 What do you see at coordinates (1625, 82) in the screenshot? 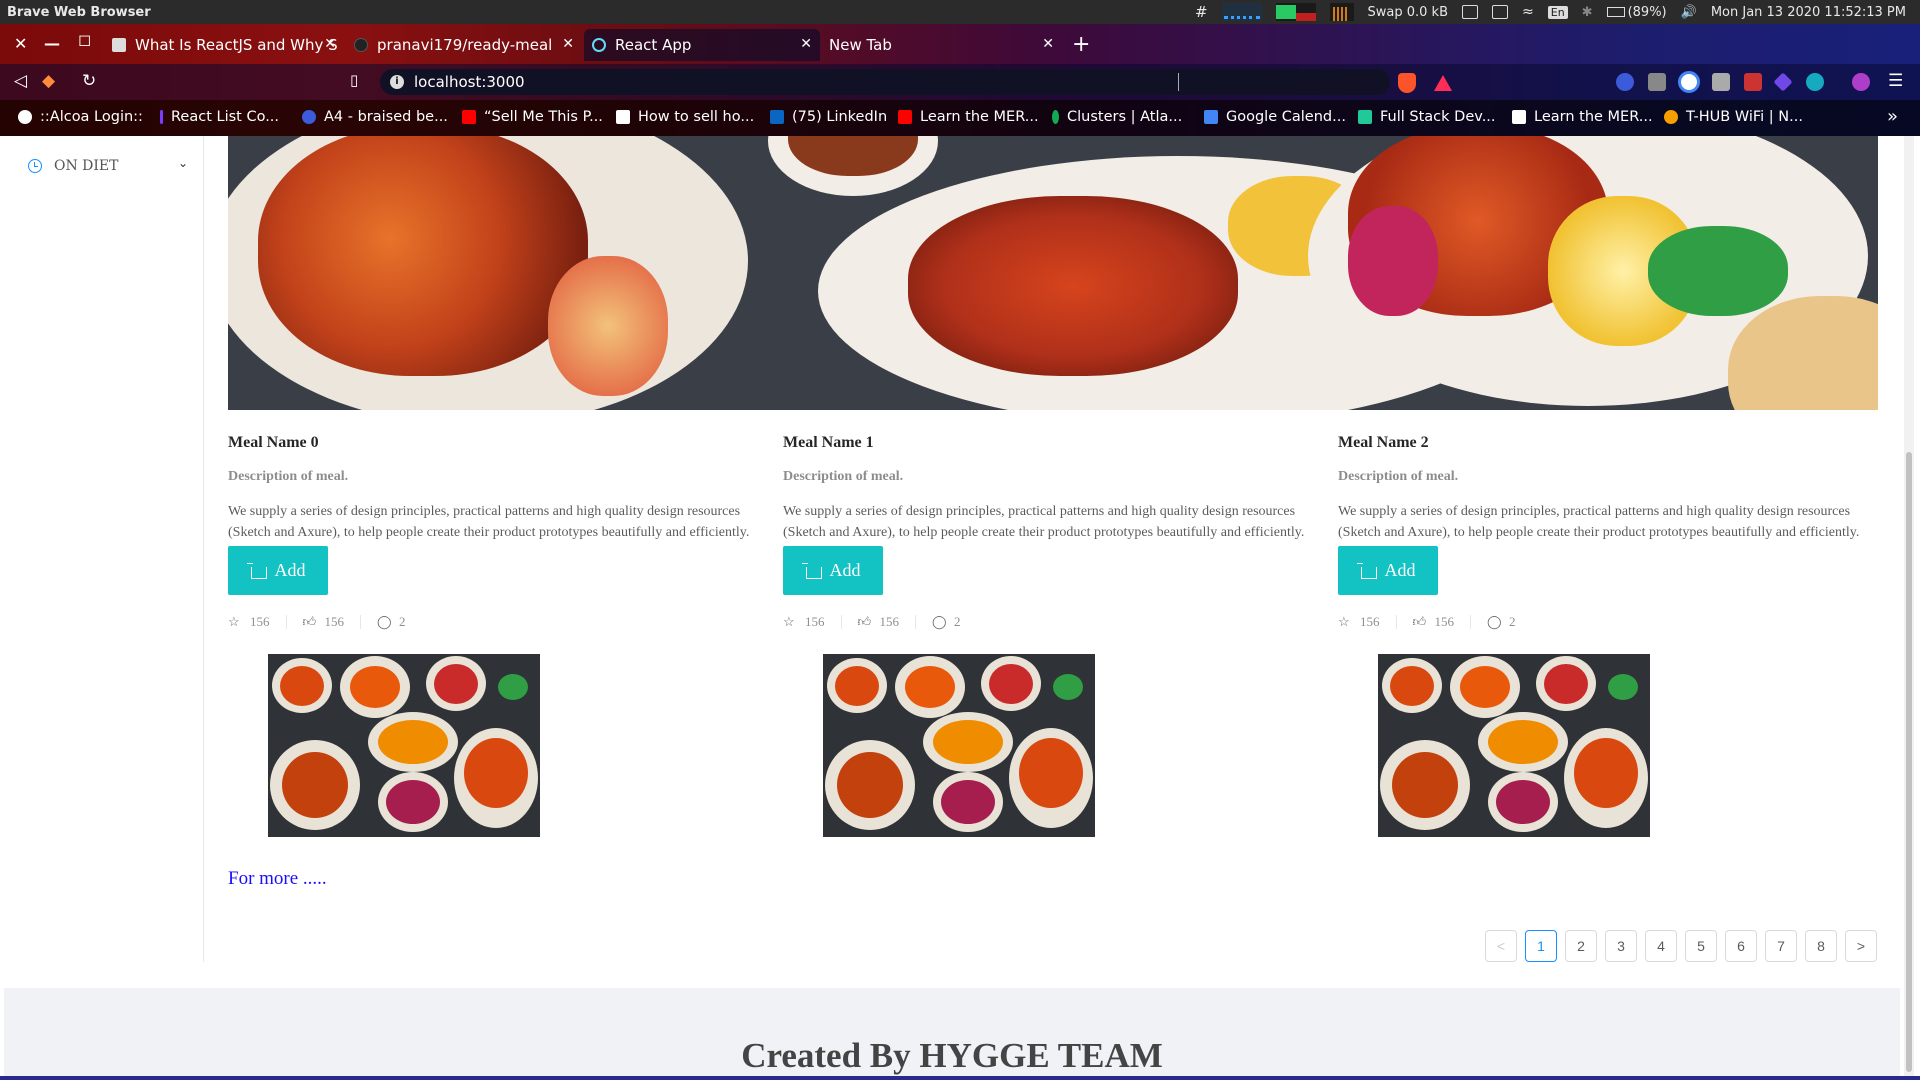
I see `extension-dots-icon` at bounding box center [1625, 82].